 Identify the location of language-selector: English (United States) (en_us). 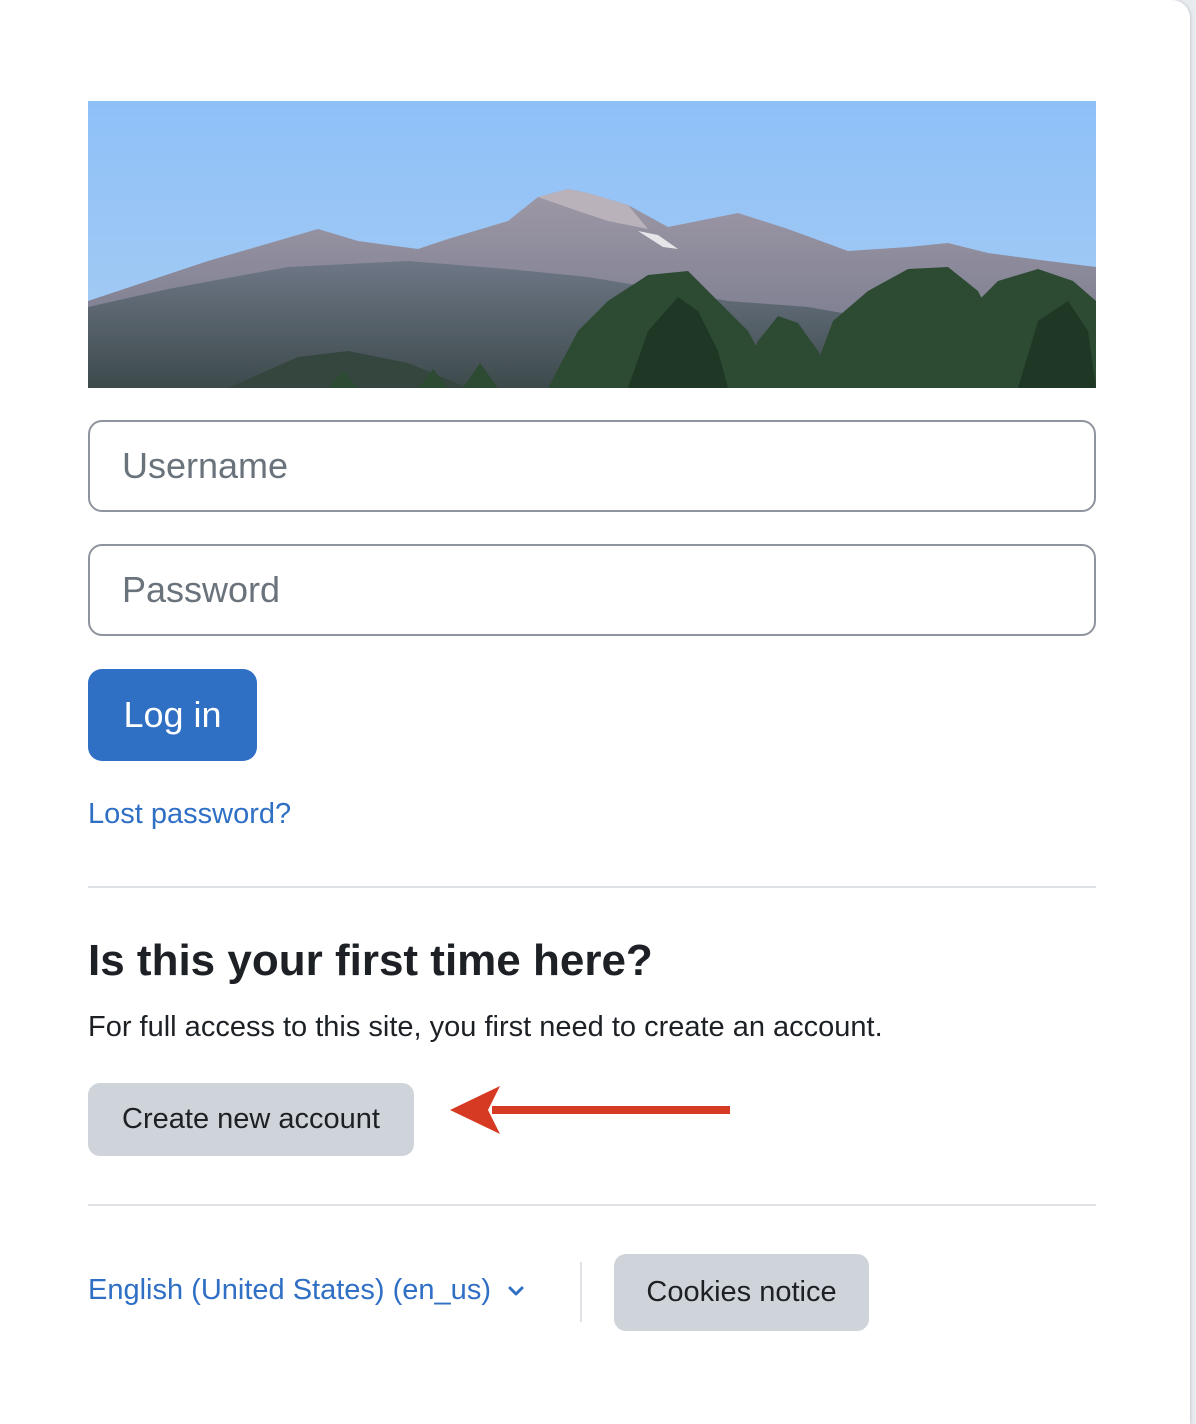
(306, 1290).